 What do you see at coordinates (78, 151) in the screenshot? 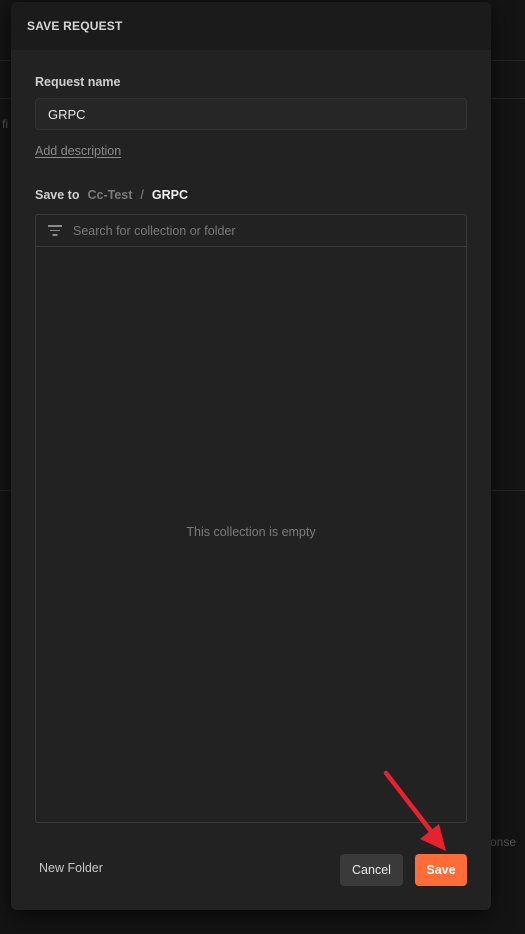
I see `add-description-link: Add description` at bounding box center [78, 151].